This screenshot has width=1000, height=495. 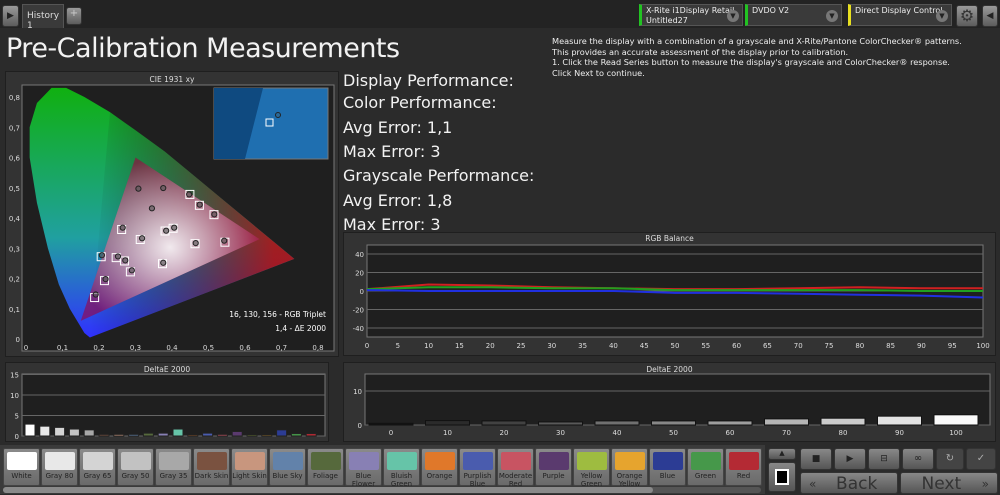 I want to click on x-tick-label: 0,6, so click(x=245, y=348).